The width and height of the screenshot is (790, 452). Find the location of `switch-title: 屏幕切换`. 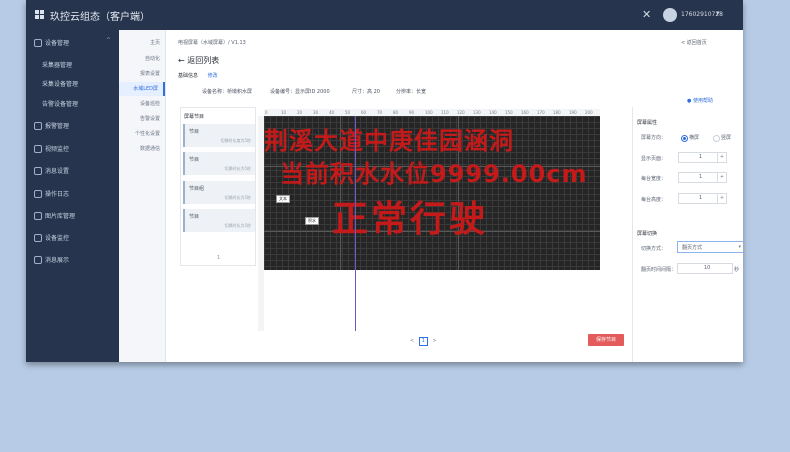

switch-title: 屏幕切换 is located at coordinates (647, 234).